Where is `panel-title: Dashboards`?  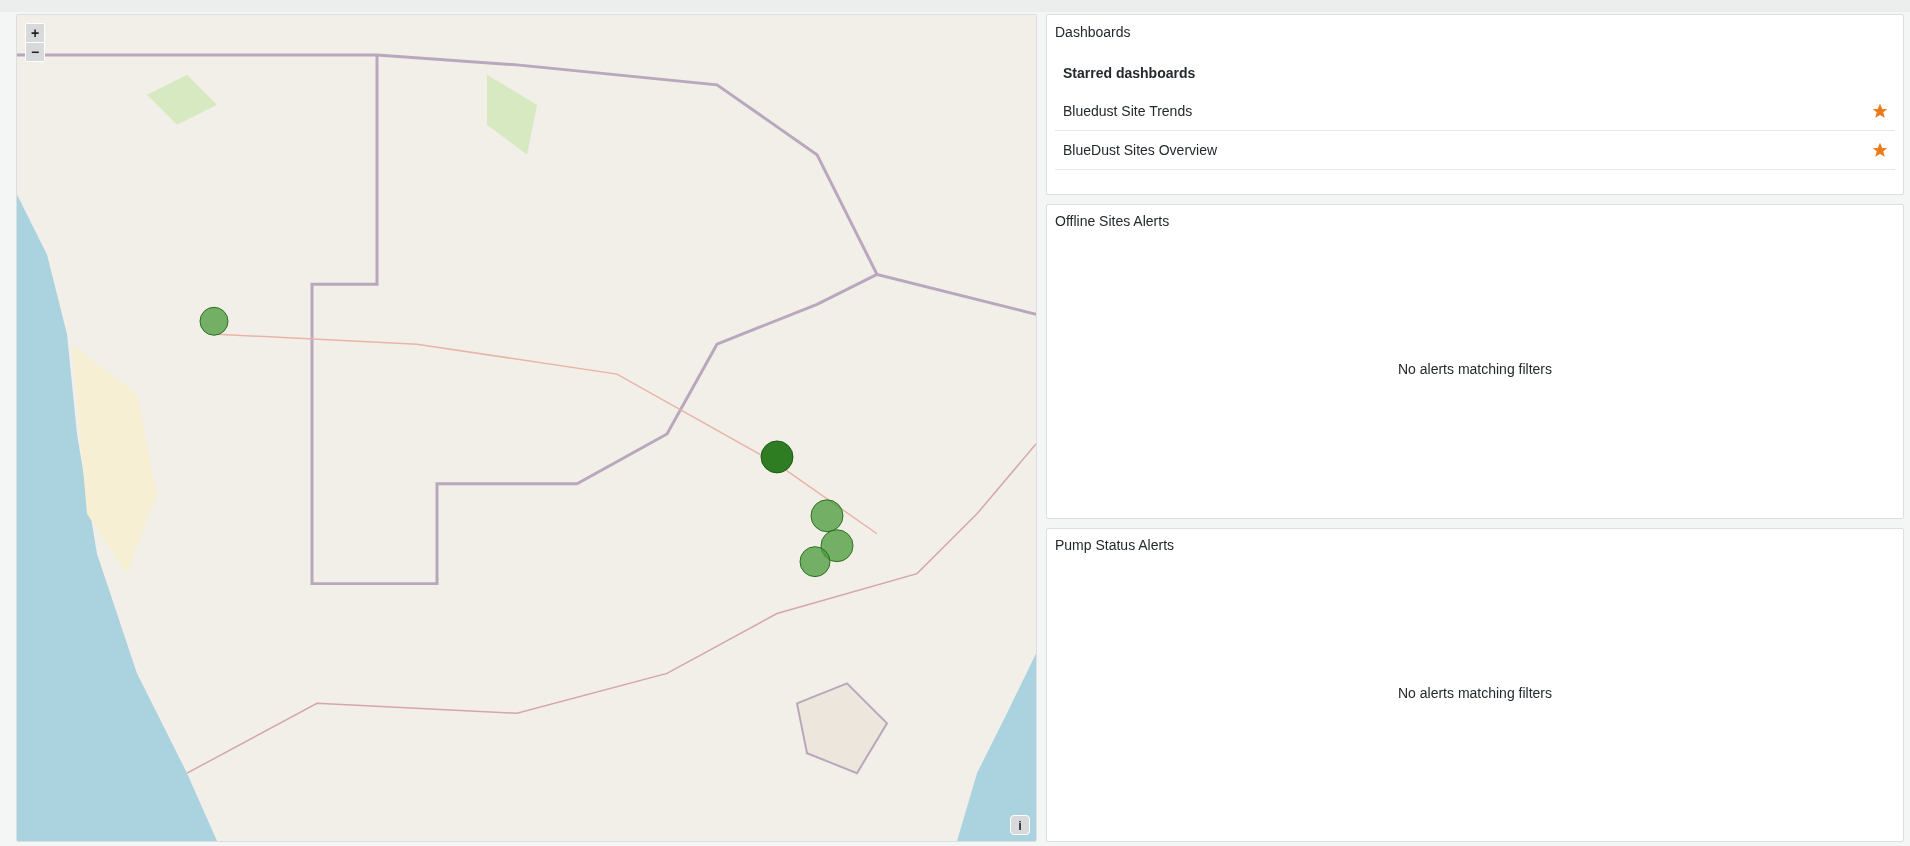
panel-title: Dashboards is located at coordinates (1093, 32).